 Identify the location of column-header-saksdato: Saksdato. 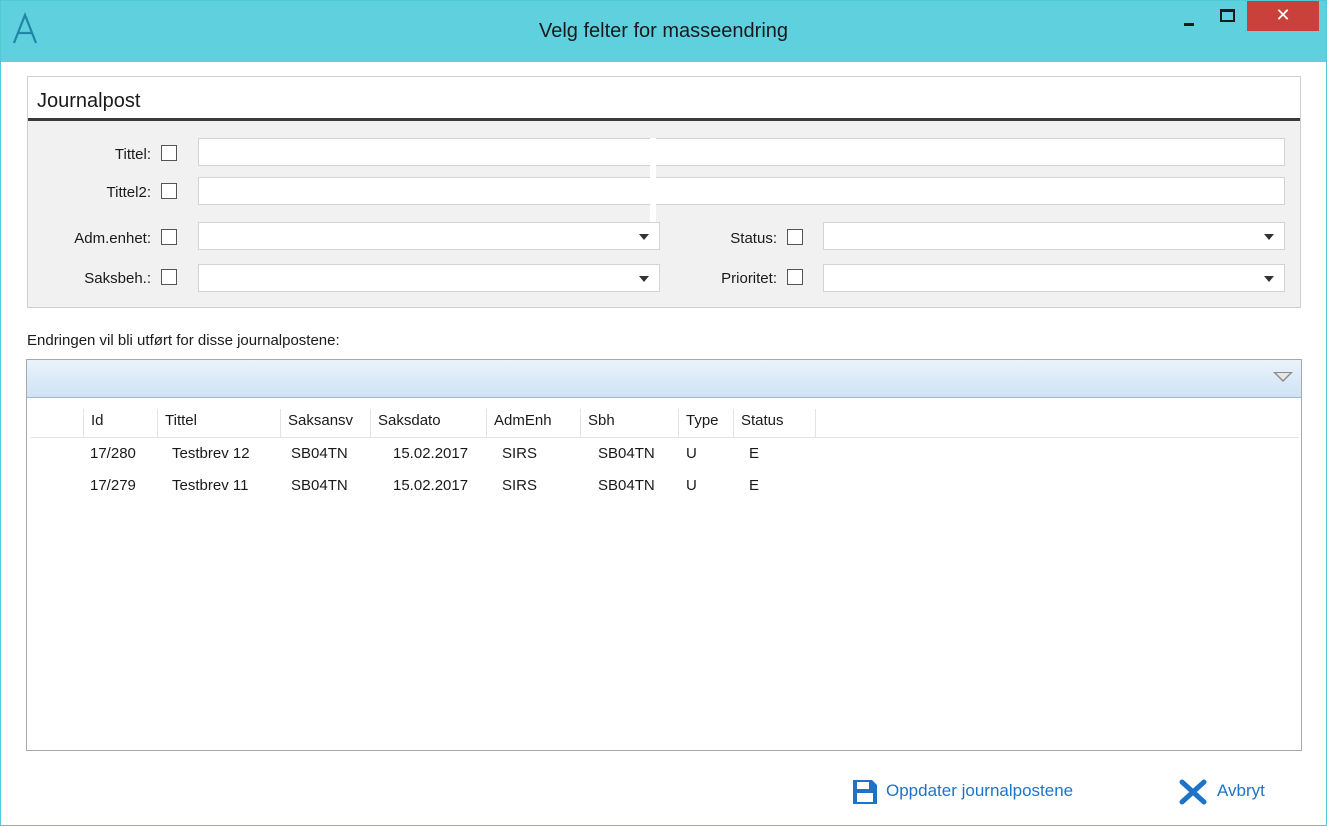
(428, 423).